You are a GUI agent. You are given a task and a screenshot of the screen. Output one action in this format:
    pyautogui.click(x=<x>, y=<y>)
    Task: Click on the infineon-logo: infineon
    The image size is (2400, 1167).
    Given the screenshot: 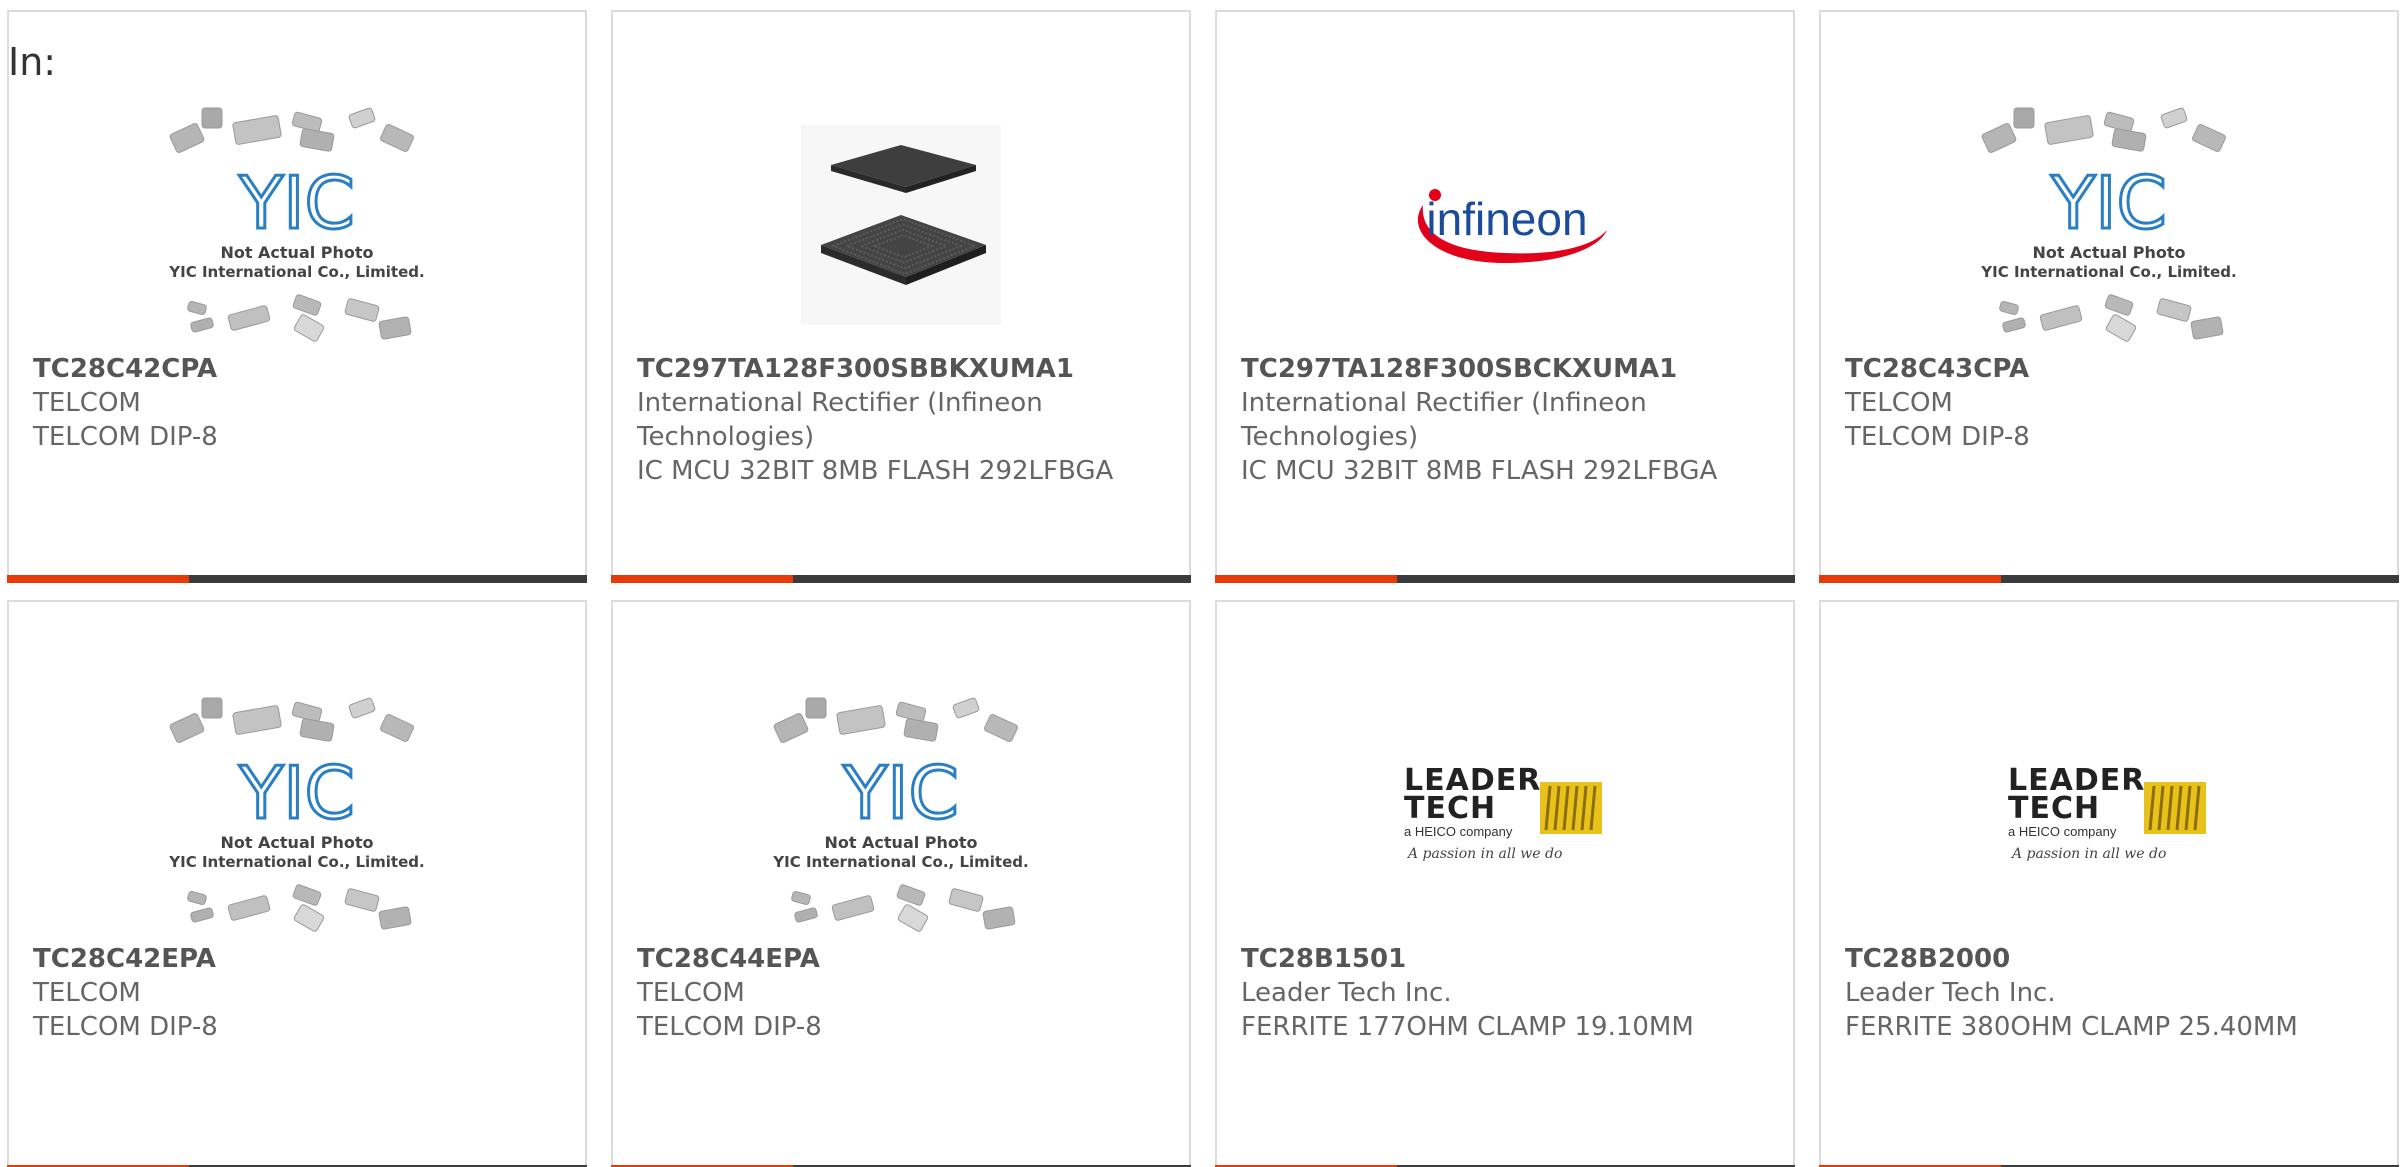 What is the action you would take?
    pyautogui.click(x=1512, y=226)
    